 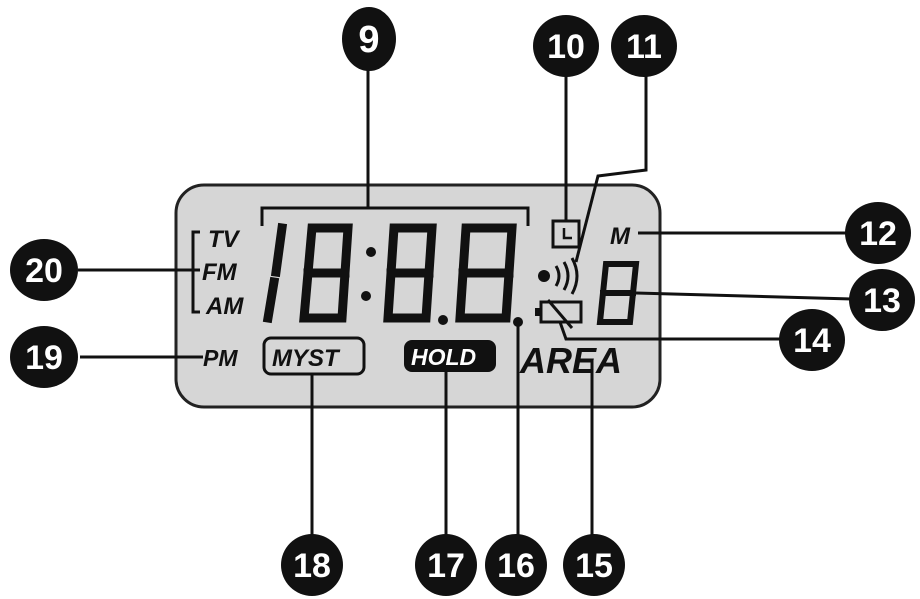 I want to click on svg-text: 11, so click(x=644, y=47).